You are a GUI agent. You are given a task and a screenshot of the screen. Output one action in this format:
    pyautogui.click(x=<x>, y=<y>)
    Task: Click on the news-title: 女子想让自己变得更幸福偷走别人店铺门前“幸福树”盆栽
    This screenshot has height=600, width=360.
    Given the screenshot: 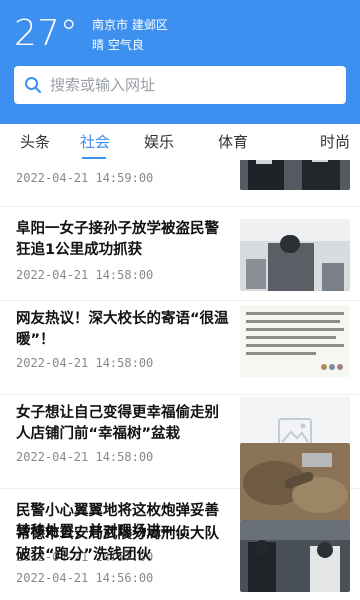 What is the action you would take?
    pyautogui.click(x=117, y=423)
    